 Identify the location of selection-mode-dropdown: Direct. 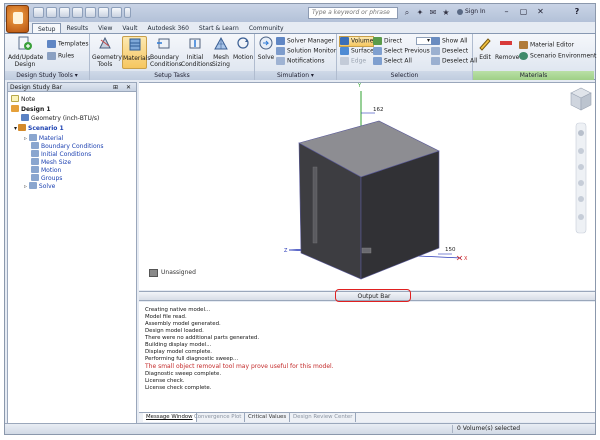
(402, 41).